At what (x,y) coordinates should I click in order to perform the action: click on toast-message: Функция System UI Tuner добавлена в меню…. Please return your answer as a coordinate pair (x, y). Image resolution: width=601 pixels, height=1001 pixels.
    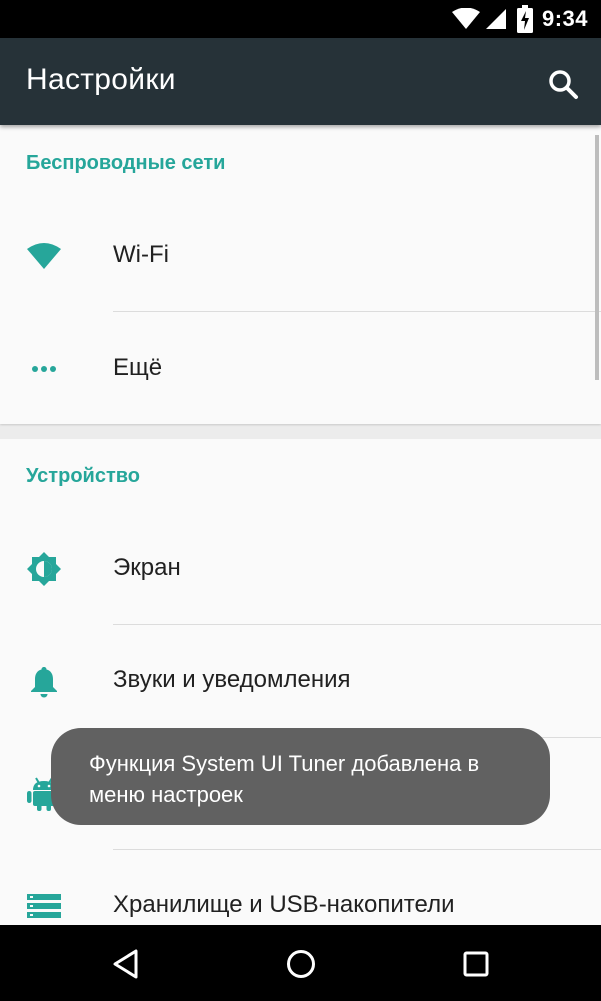
    Looking at the image, I should click on (300, 776).